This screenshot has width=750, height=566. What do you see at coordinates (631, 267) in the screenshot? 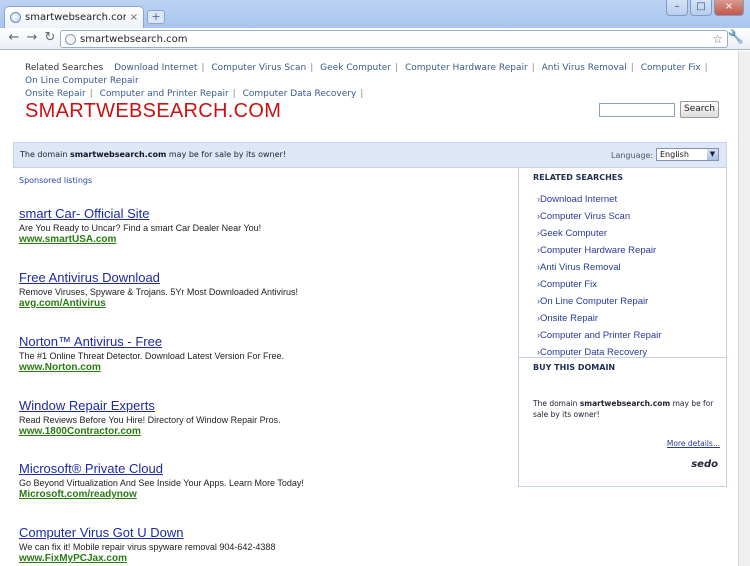
I see `sidebar-related-link: Anti Virus Removal` at bounding box center [631, 267].